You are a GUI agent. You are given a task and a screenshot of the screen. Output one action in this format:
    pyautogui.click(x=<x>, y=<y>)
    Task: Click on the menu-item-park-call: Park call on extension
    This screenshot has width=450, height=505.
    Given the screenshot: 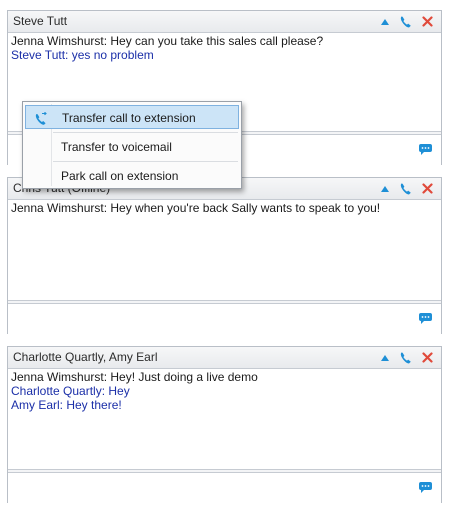 What is the action you would take?
    pyautogui.click(x=132, y=176)
    